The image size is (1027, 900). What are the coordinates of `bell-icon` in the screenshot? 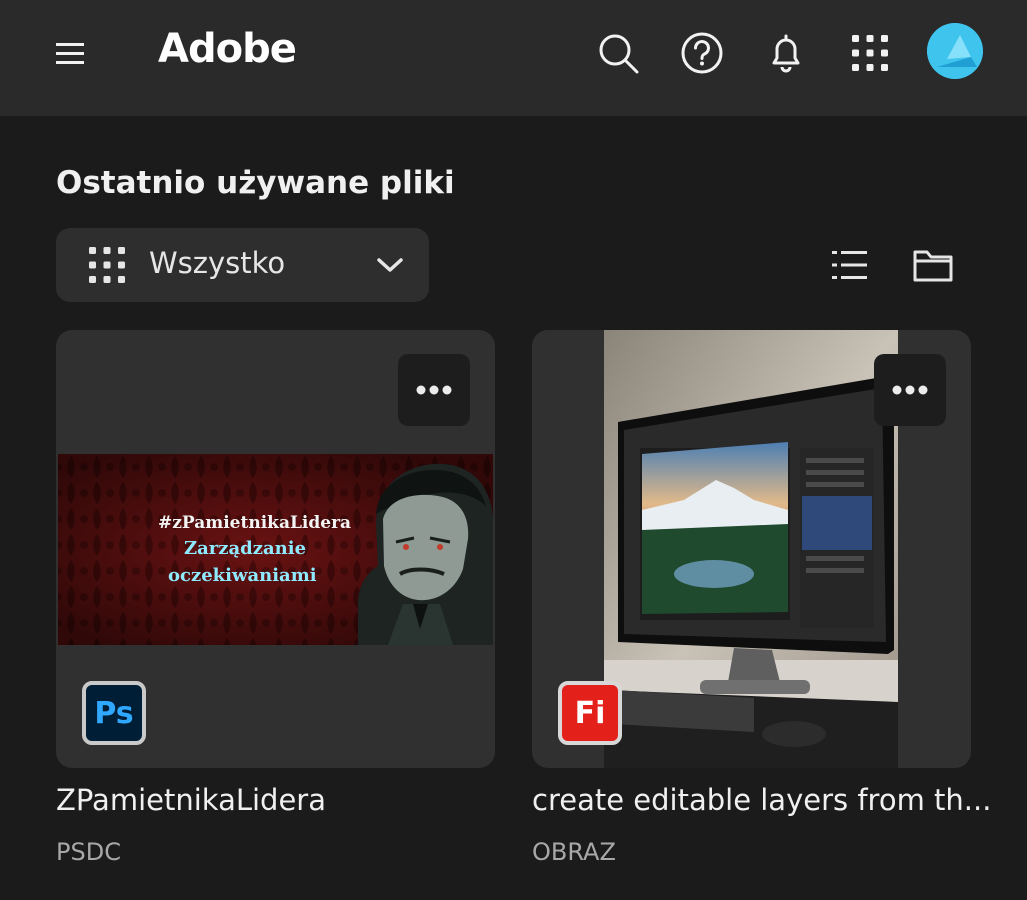 It's located at (786, 53).